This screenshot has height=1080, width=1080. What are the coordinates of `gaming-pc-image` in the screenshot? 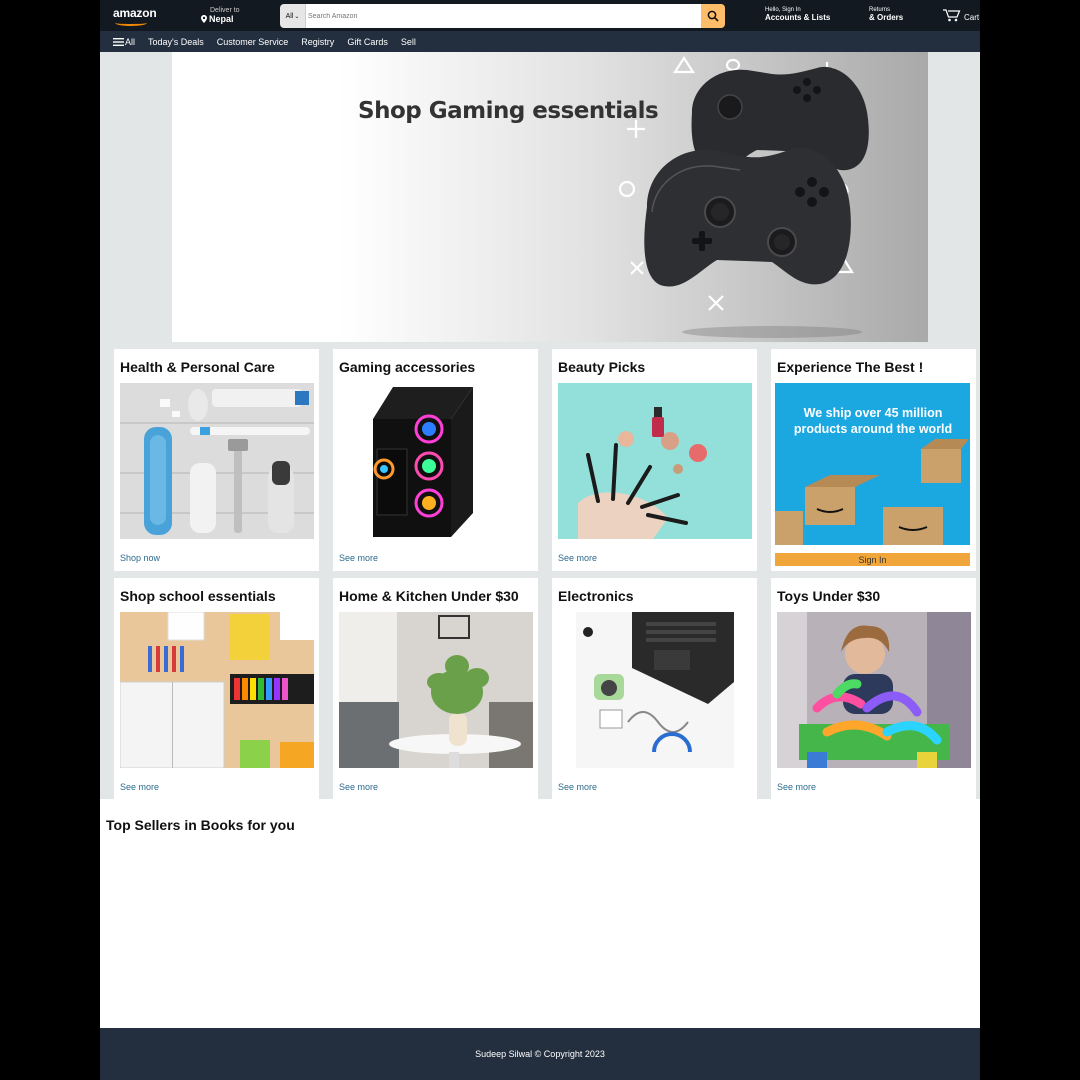 It's located at (436, 461).